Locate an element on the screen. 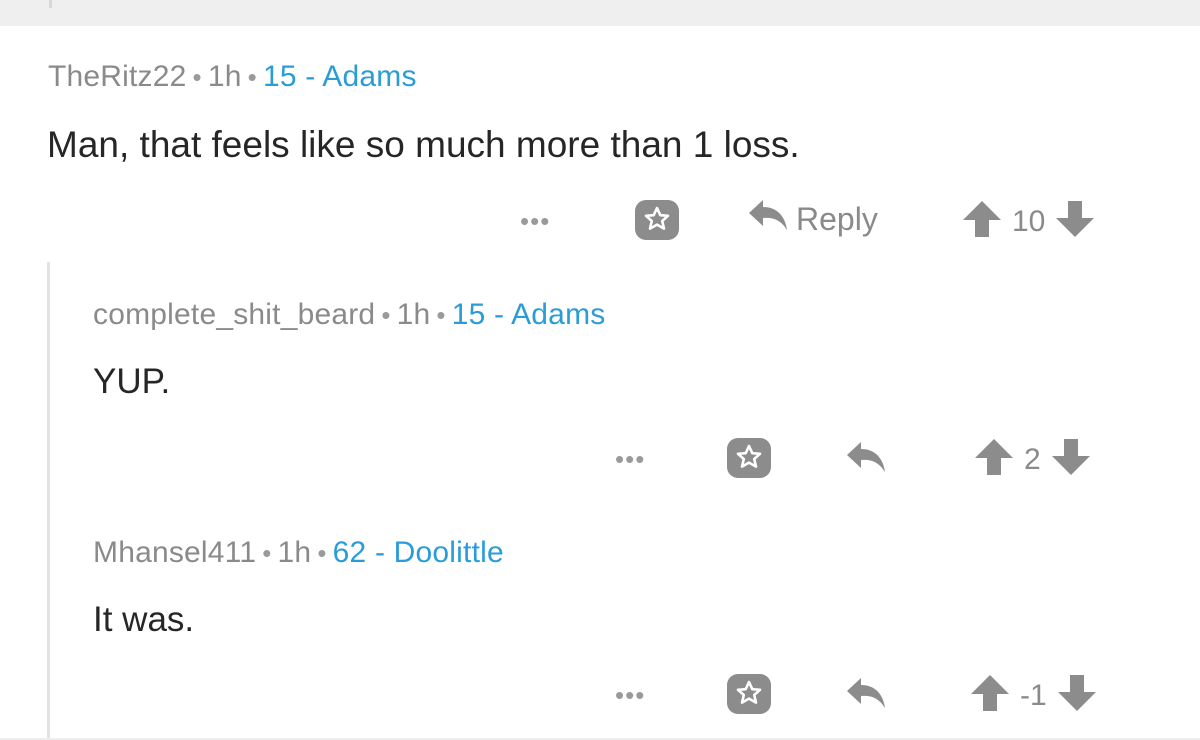 The image size is (1200, 740). comment-meta: complete_shit_beard • 1h • 15 - Adams is located at coordinates (349, 315).